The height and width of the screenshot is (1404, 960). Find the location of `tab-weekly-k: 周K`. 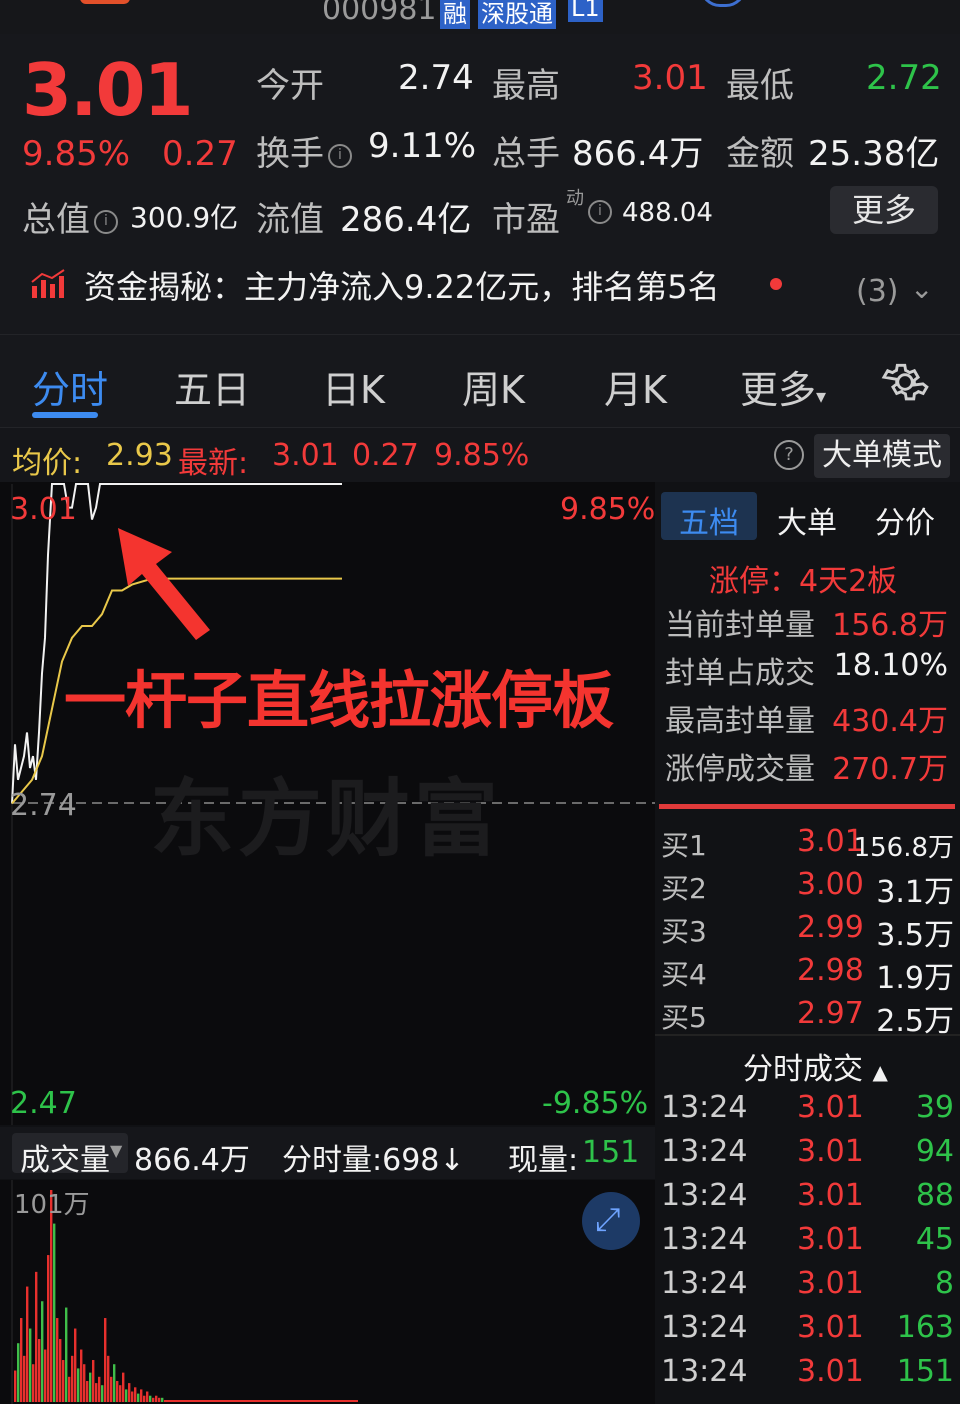

tab-weekly-k: 周K is located at coordinates (493, 386).